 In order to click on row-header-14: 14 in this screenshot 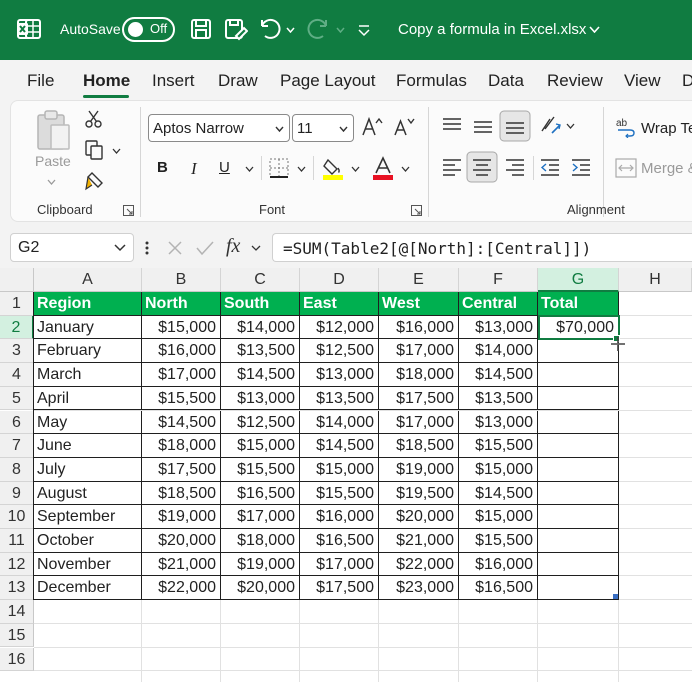, I will do `click(17, 612)`.